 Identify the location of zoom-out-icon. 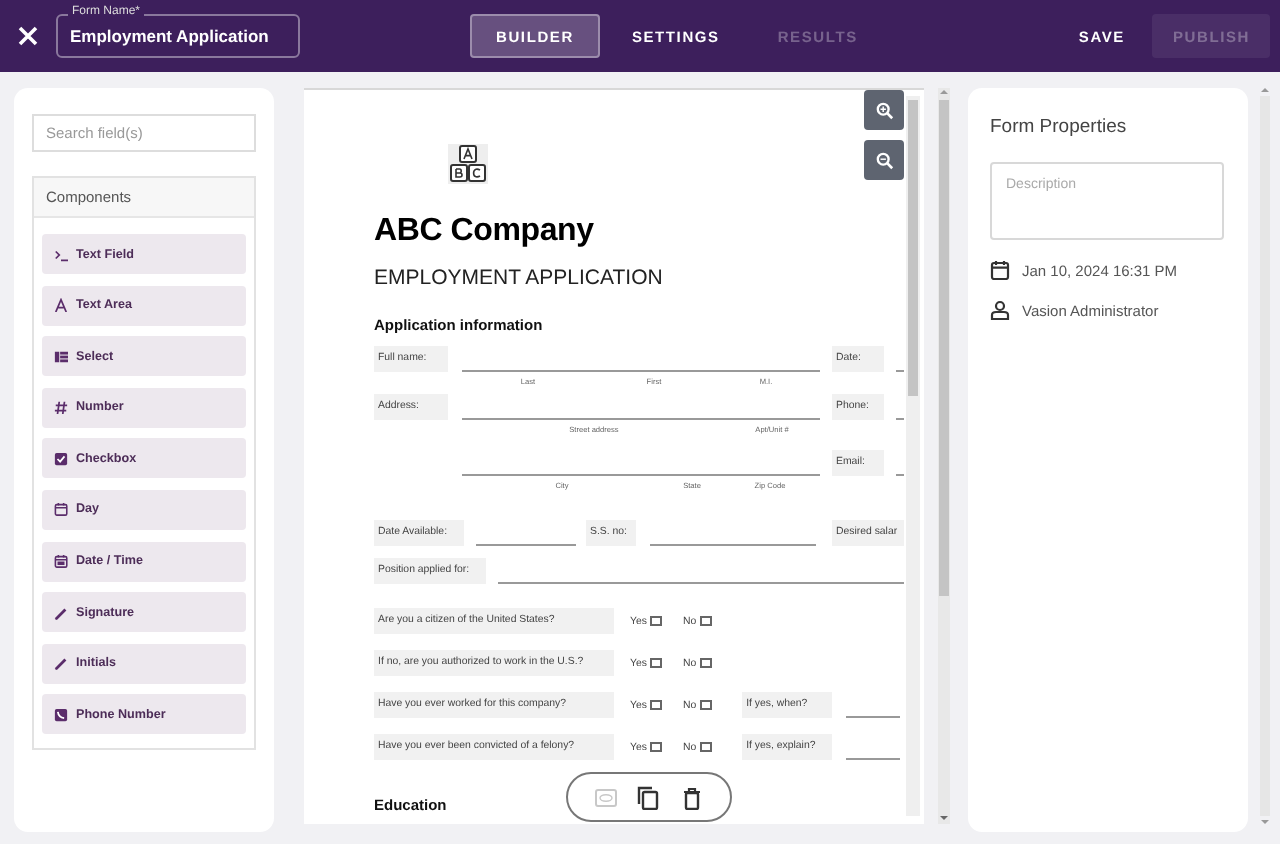
(884, 160).